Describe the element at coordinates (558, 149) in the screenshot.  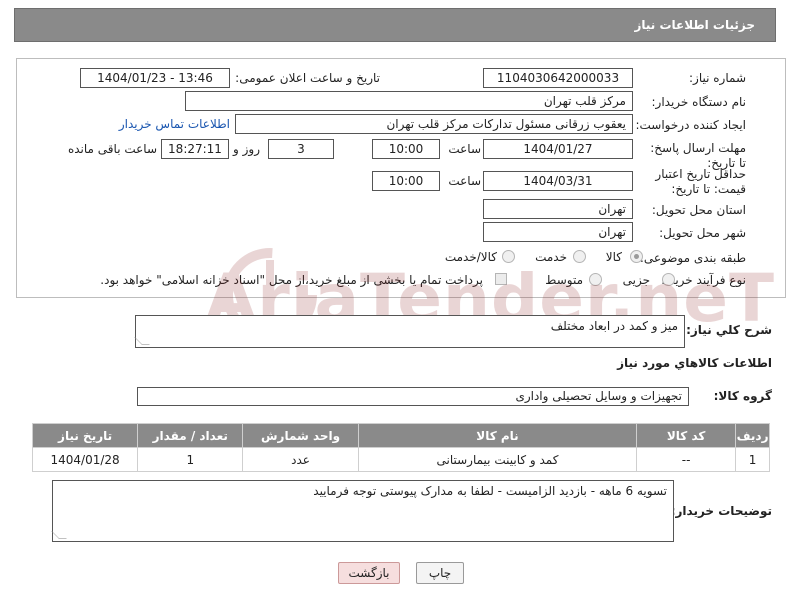
I see `reply-date-field: 1404/01/27` at that location.